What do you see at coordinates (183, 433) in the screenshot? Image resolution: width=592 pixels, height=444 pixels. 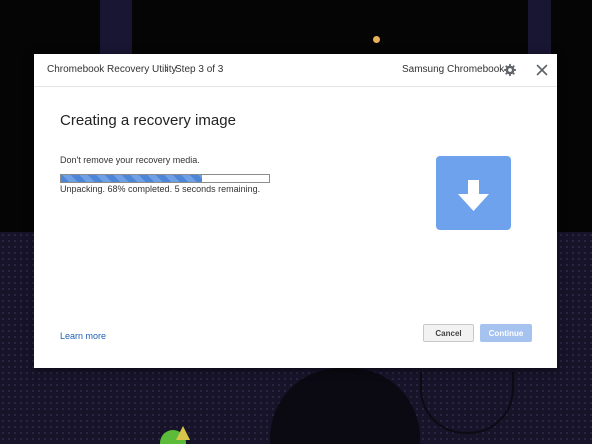 I see `background-object` at bounding box center [183, 433].